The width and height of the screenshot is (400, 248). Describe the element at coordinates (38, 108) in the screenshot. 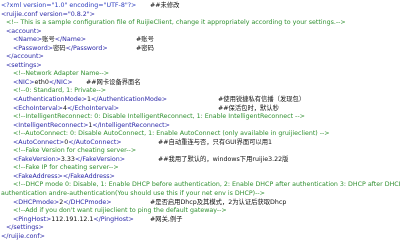

I see `xml-open-tag: <EchoInterval>` at that location.